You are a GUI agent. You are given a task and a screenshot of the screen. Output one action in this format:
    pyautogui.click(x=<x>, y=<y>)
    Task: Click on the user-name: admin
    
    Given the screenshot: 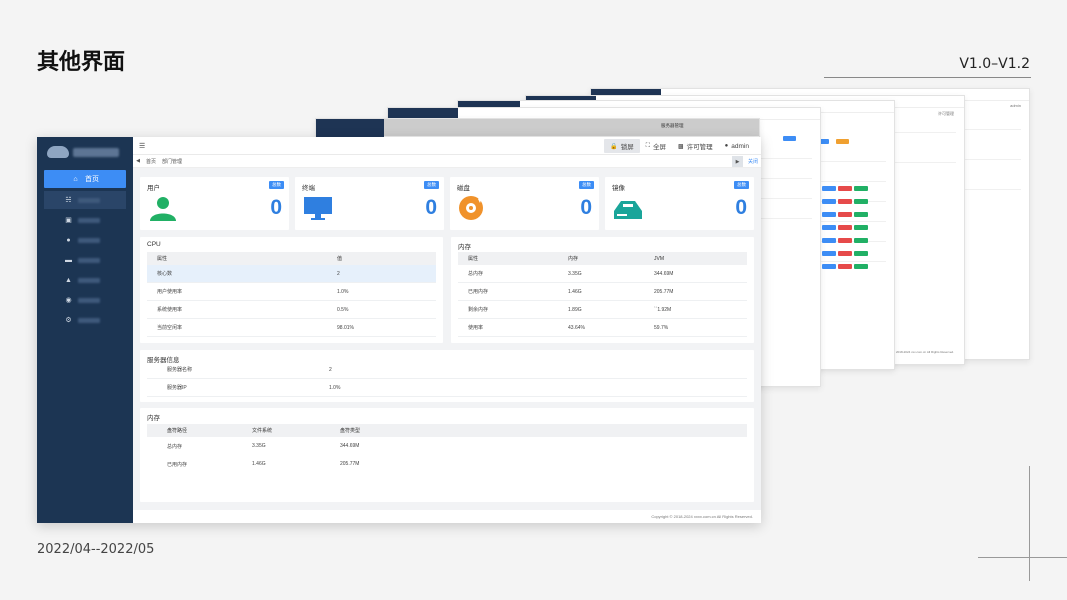 What is the action you would take?
    pyautogui.click(x=740, y=146)
    